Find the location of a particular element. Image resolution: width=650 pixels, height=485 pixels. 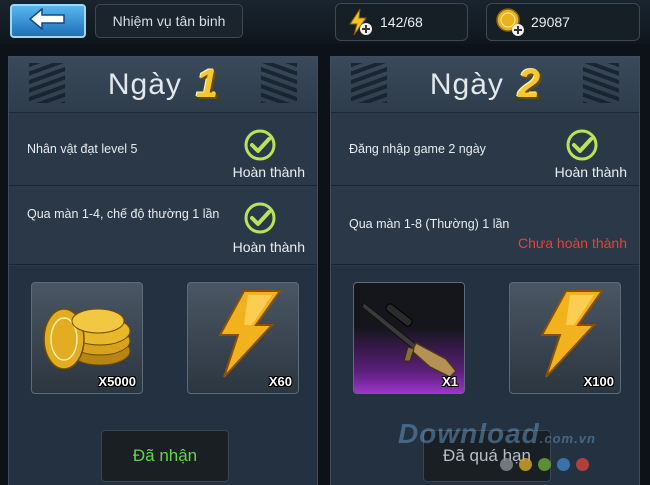

reward-item-energy: X60 is located at coordinates (243, 338).